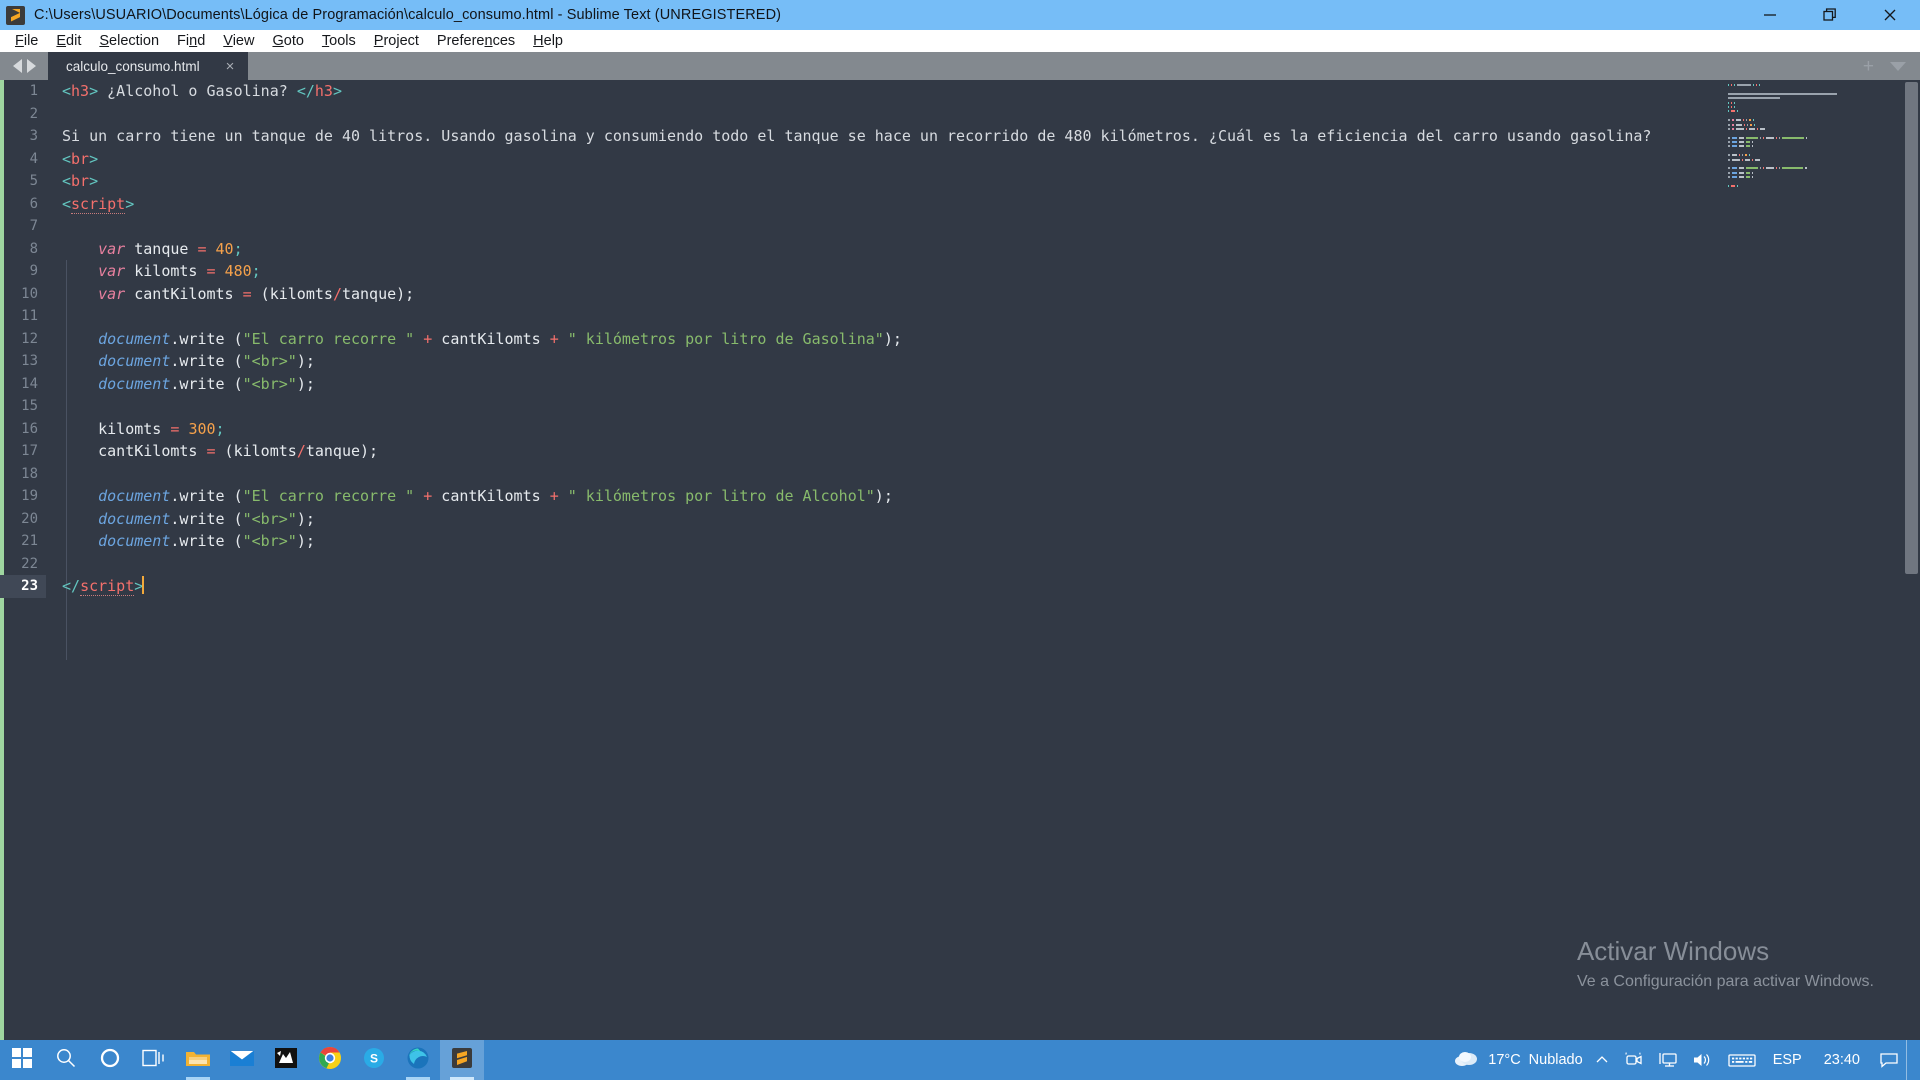  I want to click on code-line-17: 17 cantKilomts = (kilomts/tanque);, so click(850, 451).